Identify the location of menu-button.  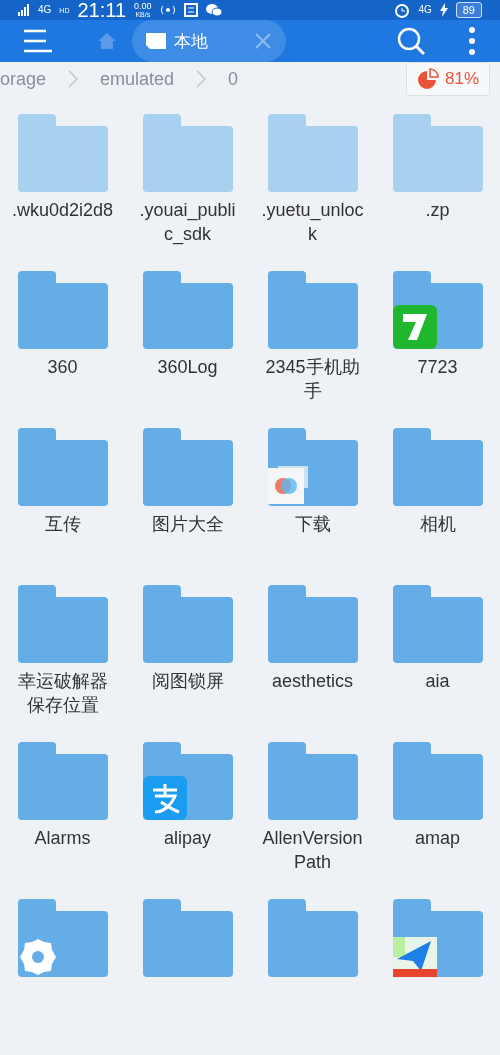
(38, 41).